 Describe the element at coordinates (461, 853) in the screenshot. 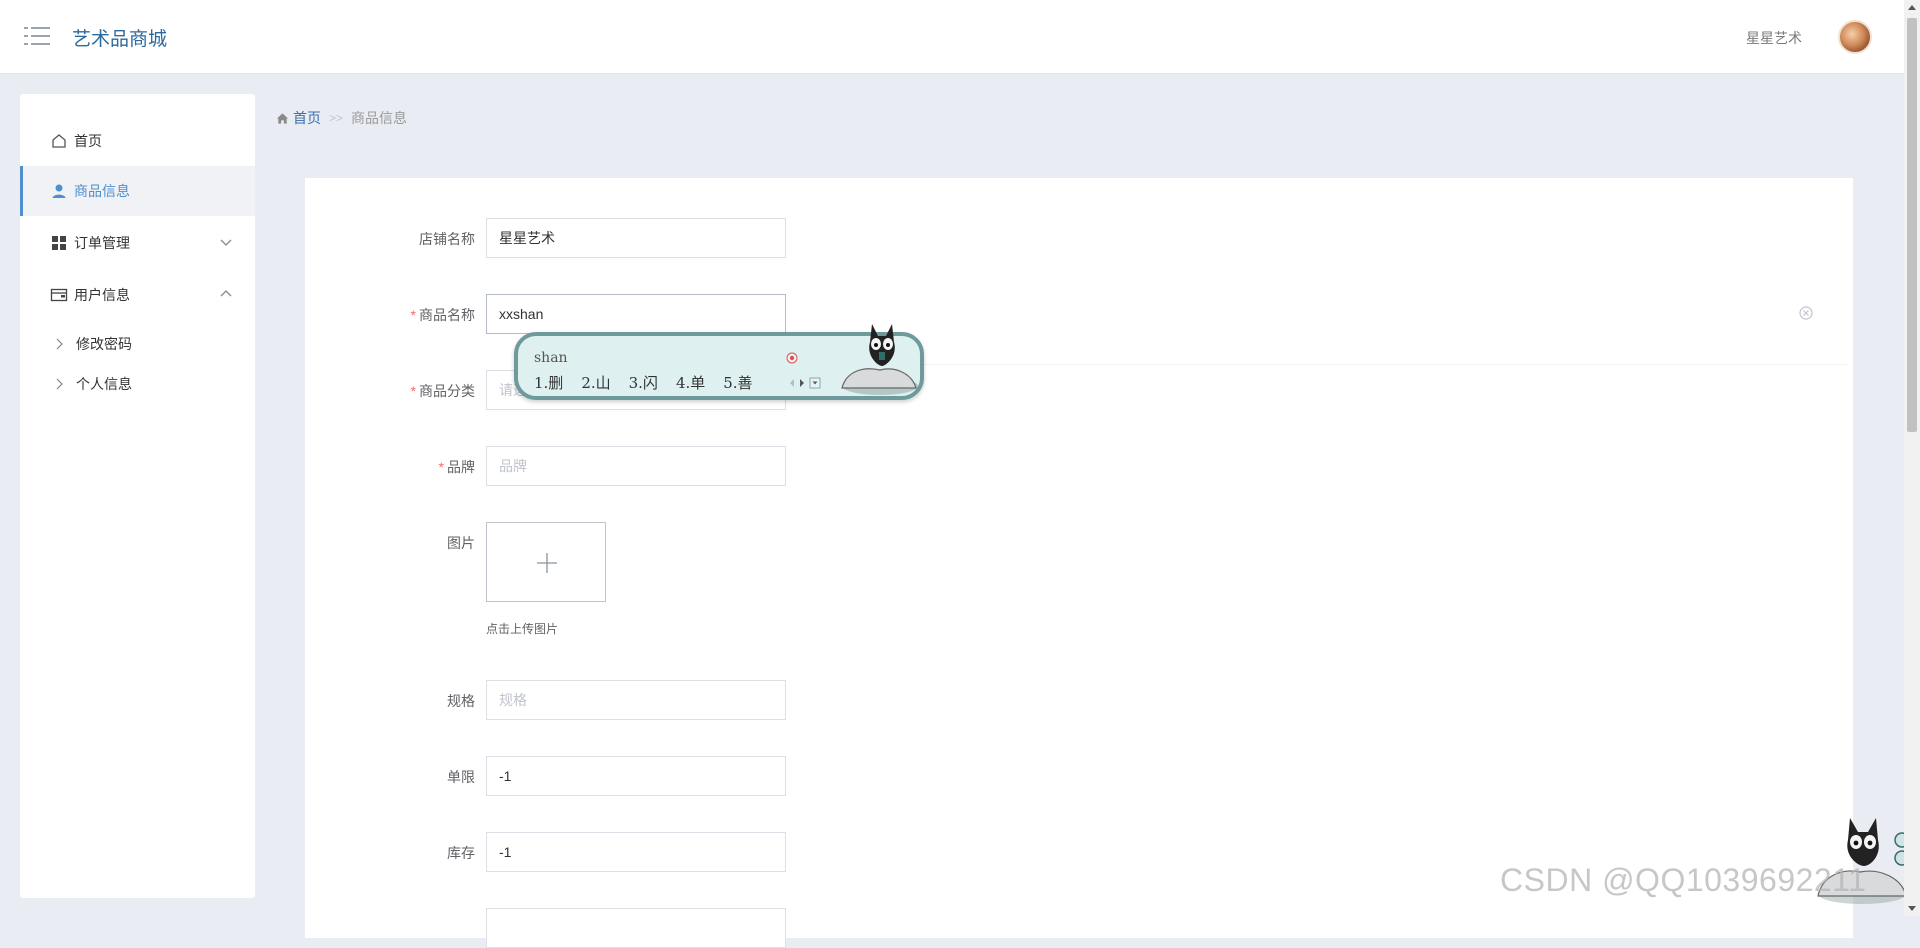

I see `stock-label: 库存` at that location.